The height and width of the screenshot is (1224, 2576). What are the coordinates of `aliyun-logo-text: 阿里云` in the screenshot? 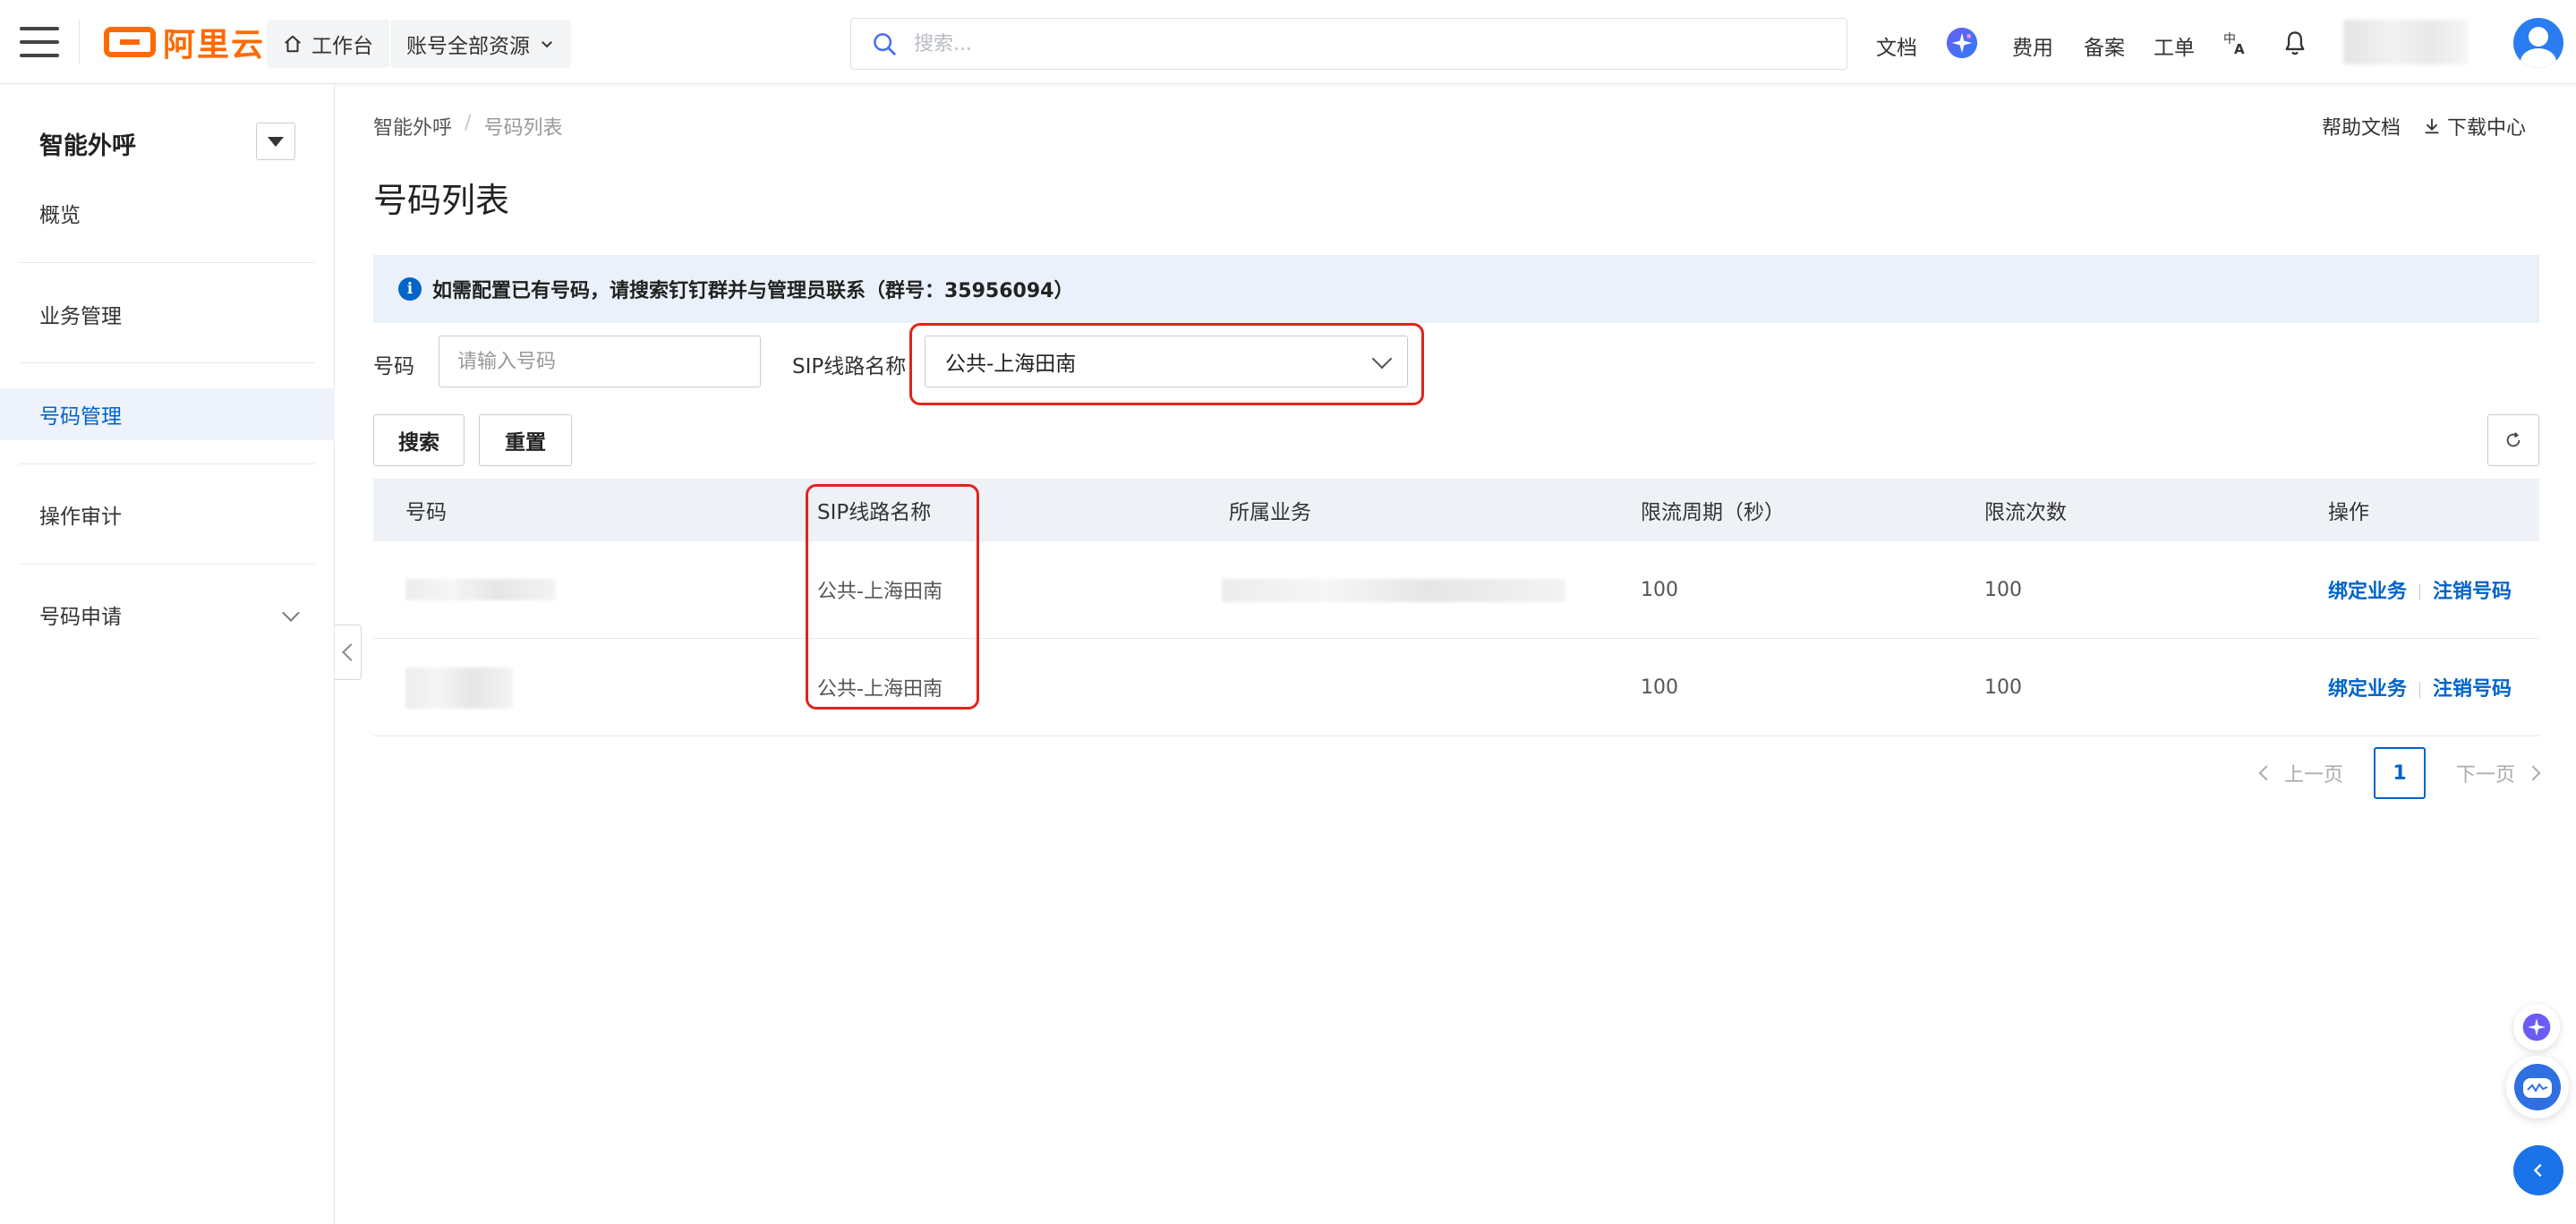 It's located at (214, 45).